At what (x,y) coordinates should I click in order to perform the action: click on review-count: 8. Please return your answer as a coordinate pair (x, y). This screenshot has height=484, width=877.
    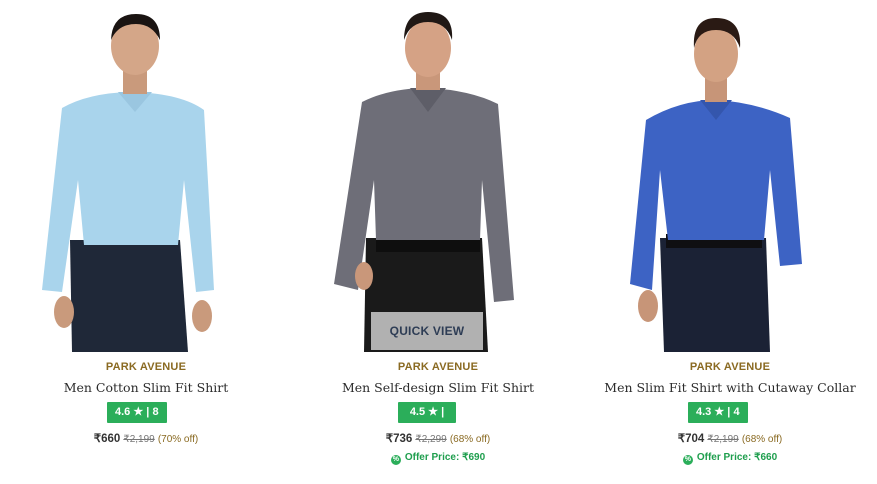
    Looking at the image, I should click on (155, 412).